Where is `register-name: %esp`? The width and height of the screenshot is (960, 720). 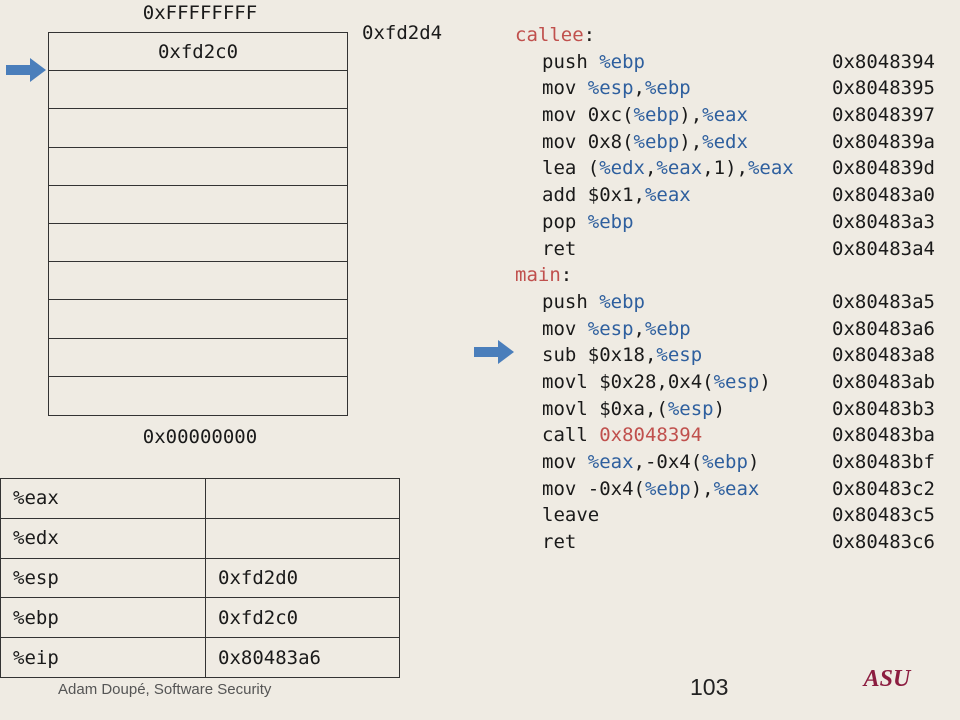 register-name: %esp is located at coordinates (103, 578).